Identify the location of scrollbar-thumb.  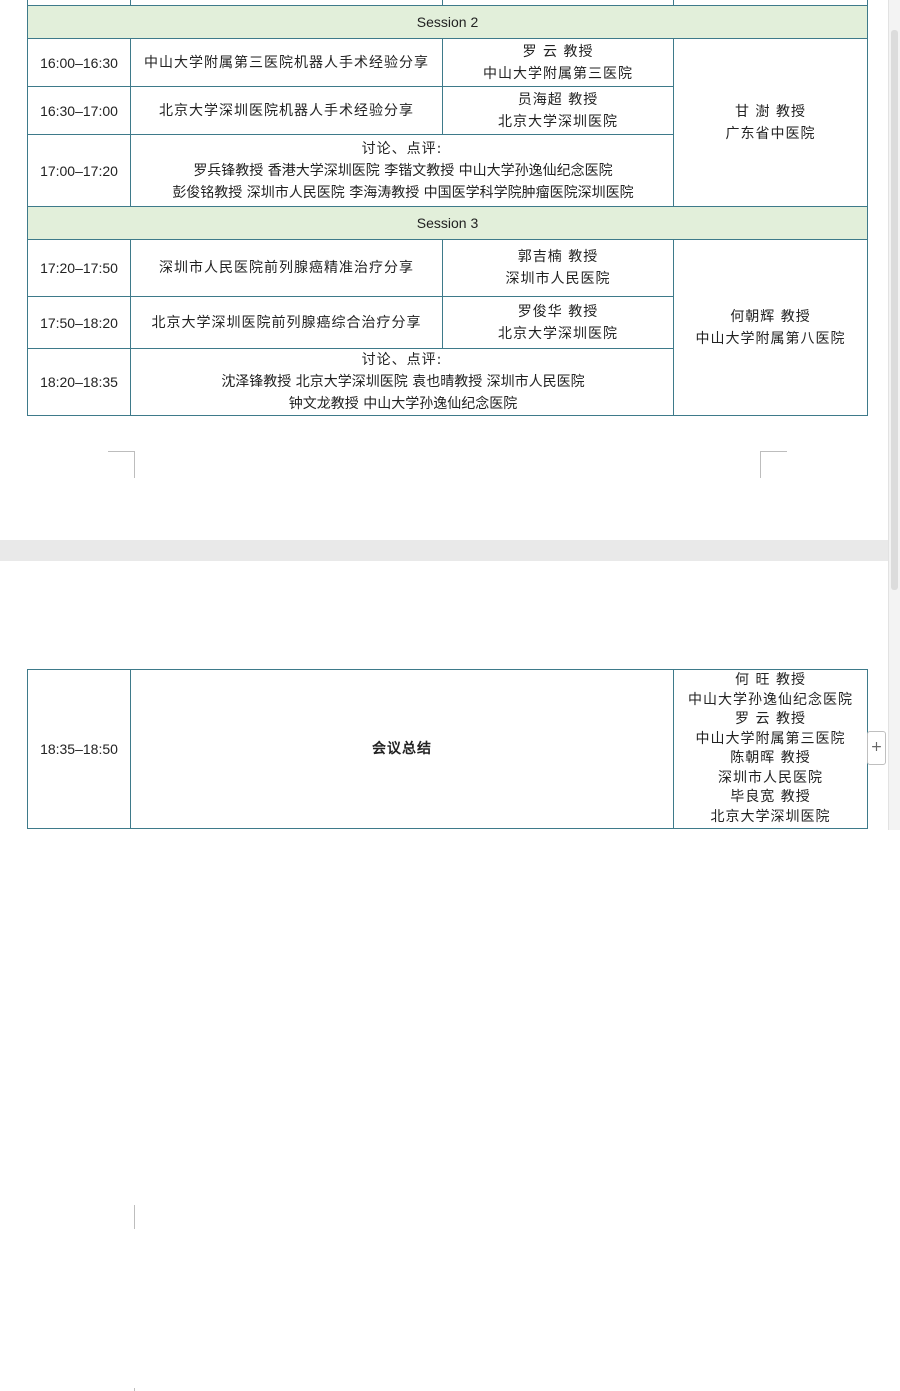
(894, 310).